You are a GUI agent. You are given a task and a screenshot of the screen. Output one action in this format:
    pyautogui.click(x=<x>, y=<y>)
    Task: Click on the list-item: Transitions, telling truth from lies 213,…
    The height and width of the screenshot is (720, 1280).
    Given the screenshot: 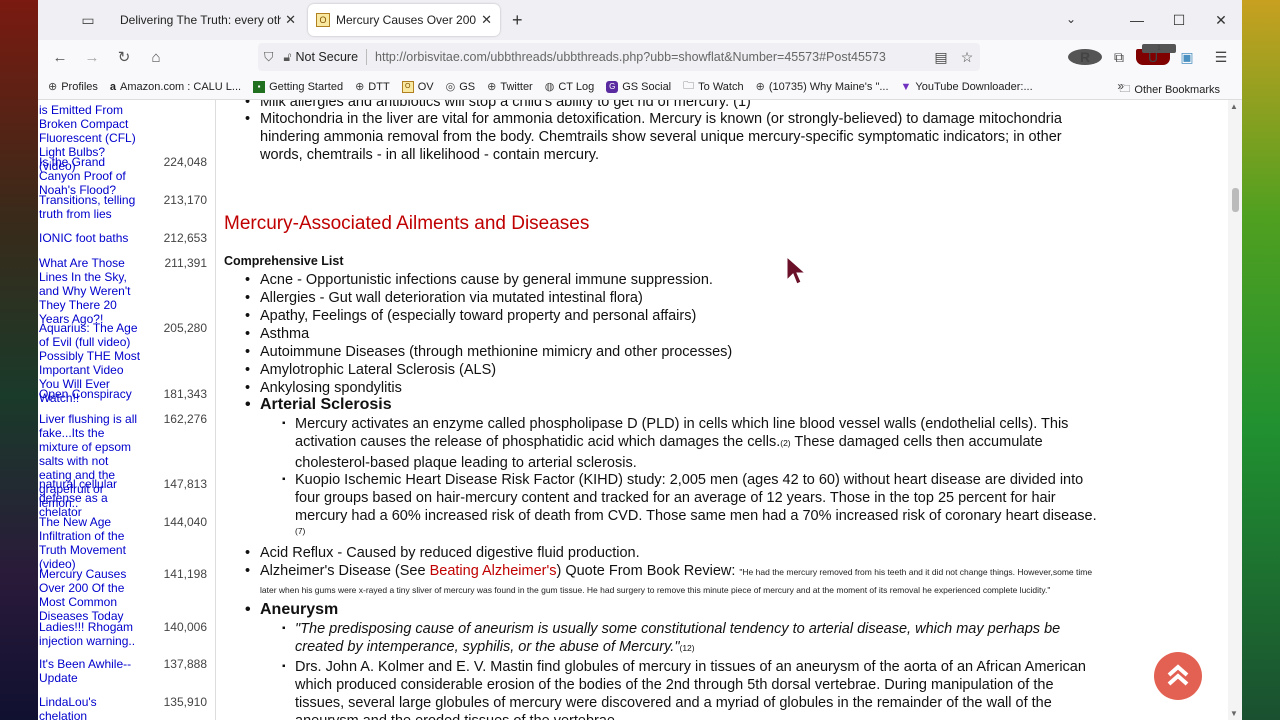 What is the action you would take?
    pyautogui.click(x=123, y=207)
    